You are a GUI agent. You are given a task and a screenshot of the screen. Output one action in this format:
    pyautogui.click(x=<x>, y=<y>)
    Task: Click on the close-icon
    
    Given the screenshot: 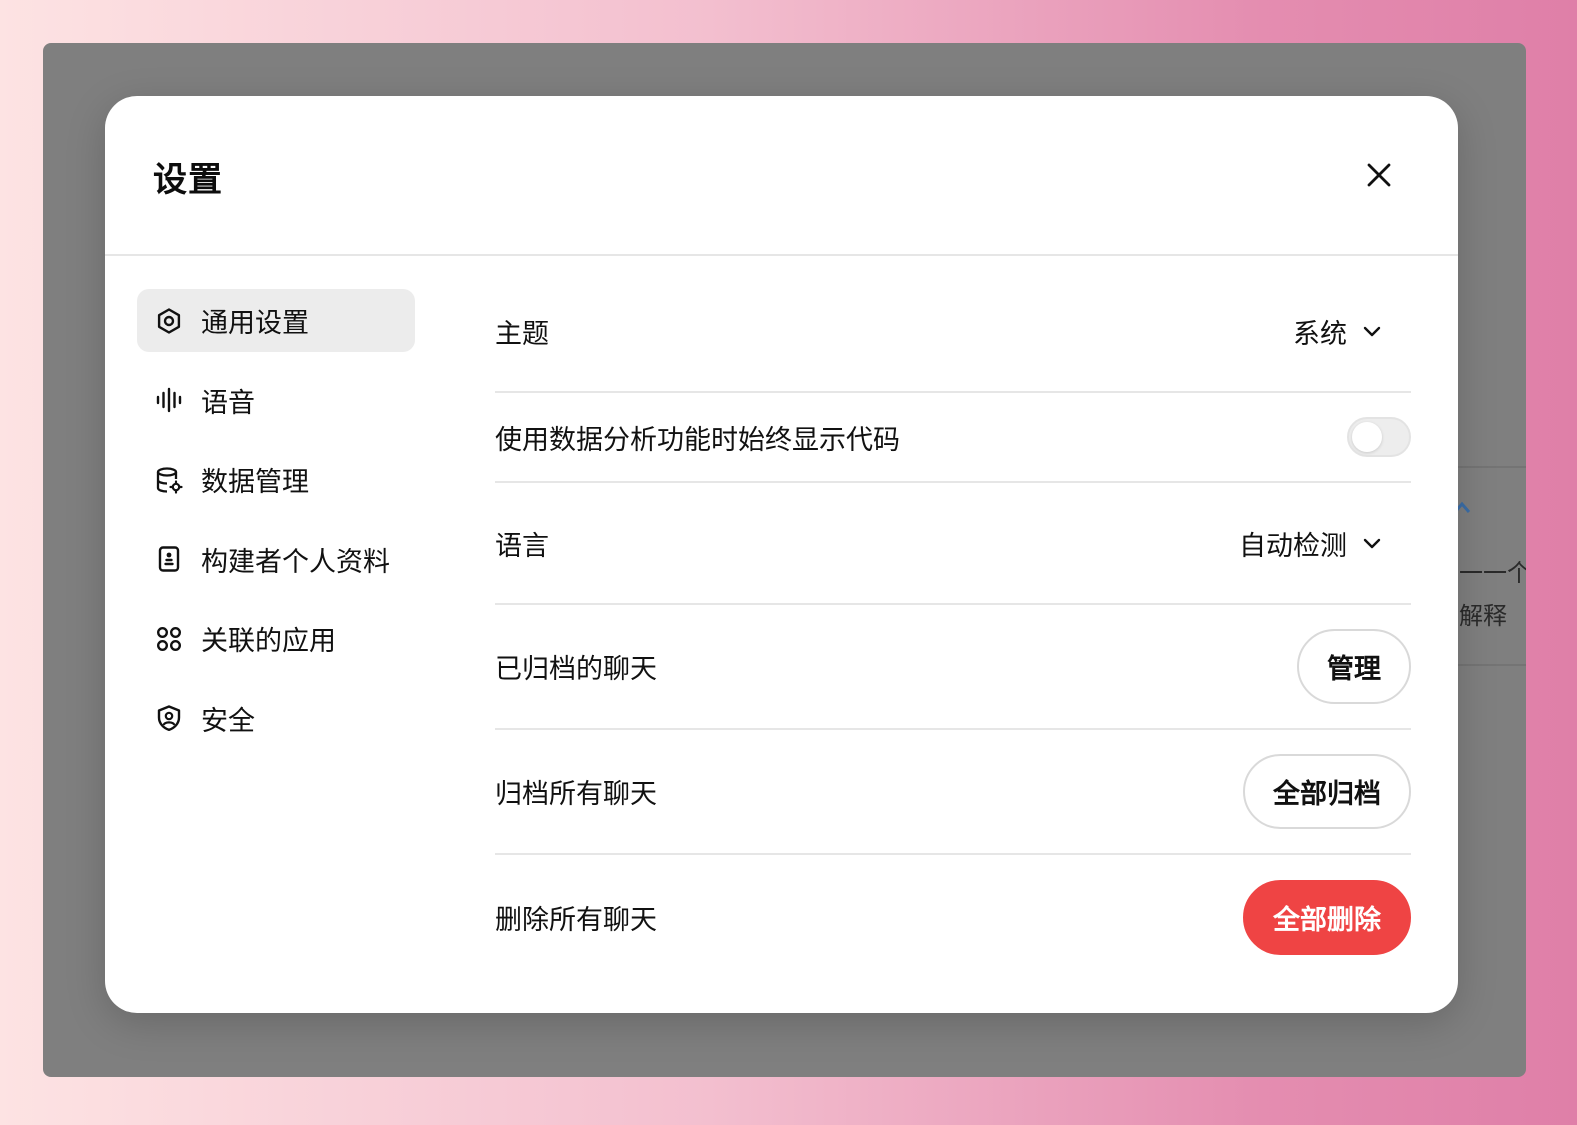 What is the action you would take?
    pyautogui.click(x=1379, y=175)
    